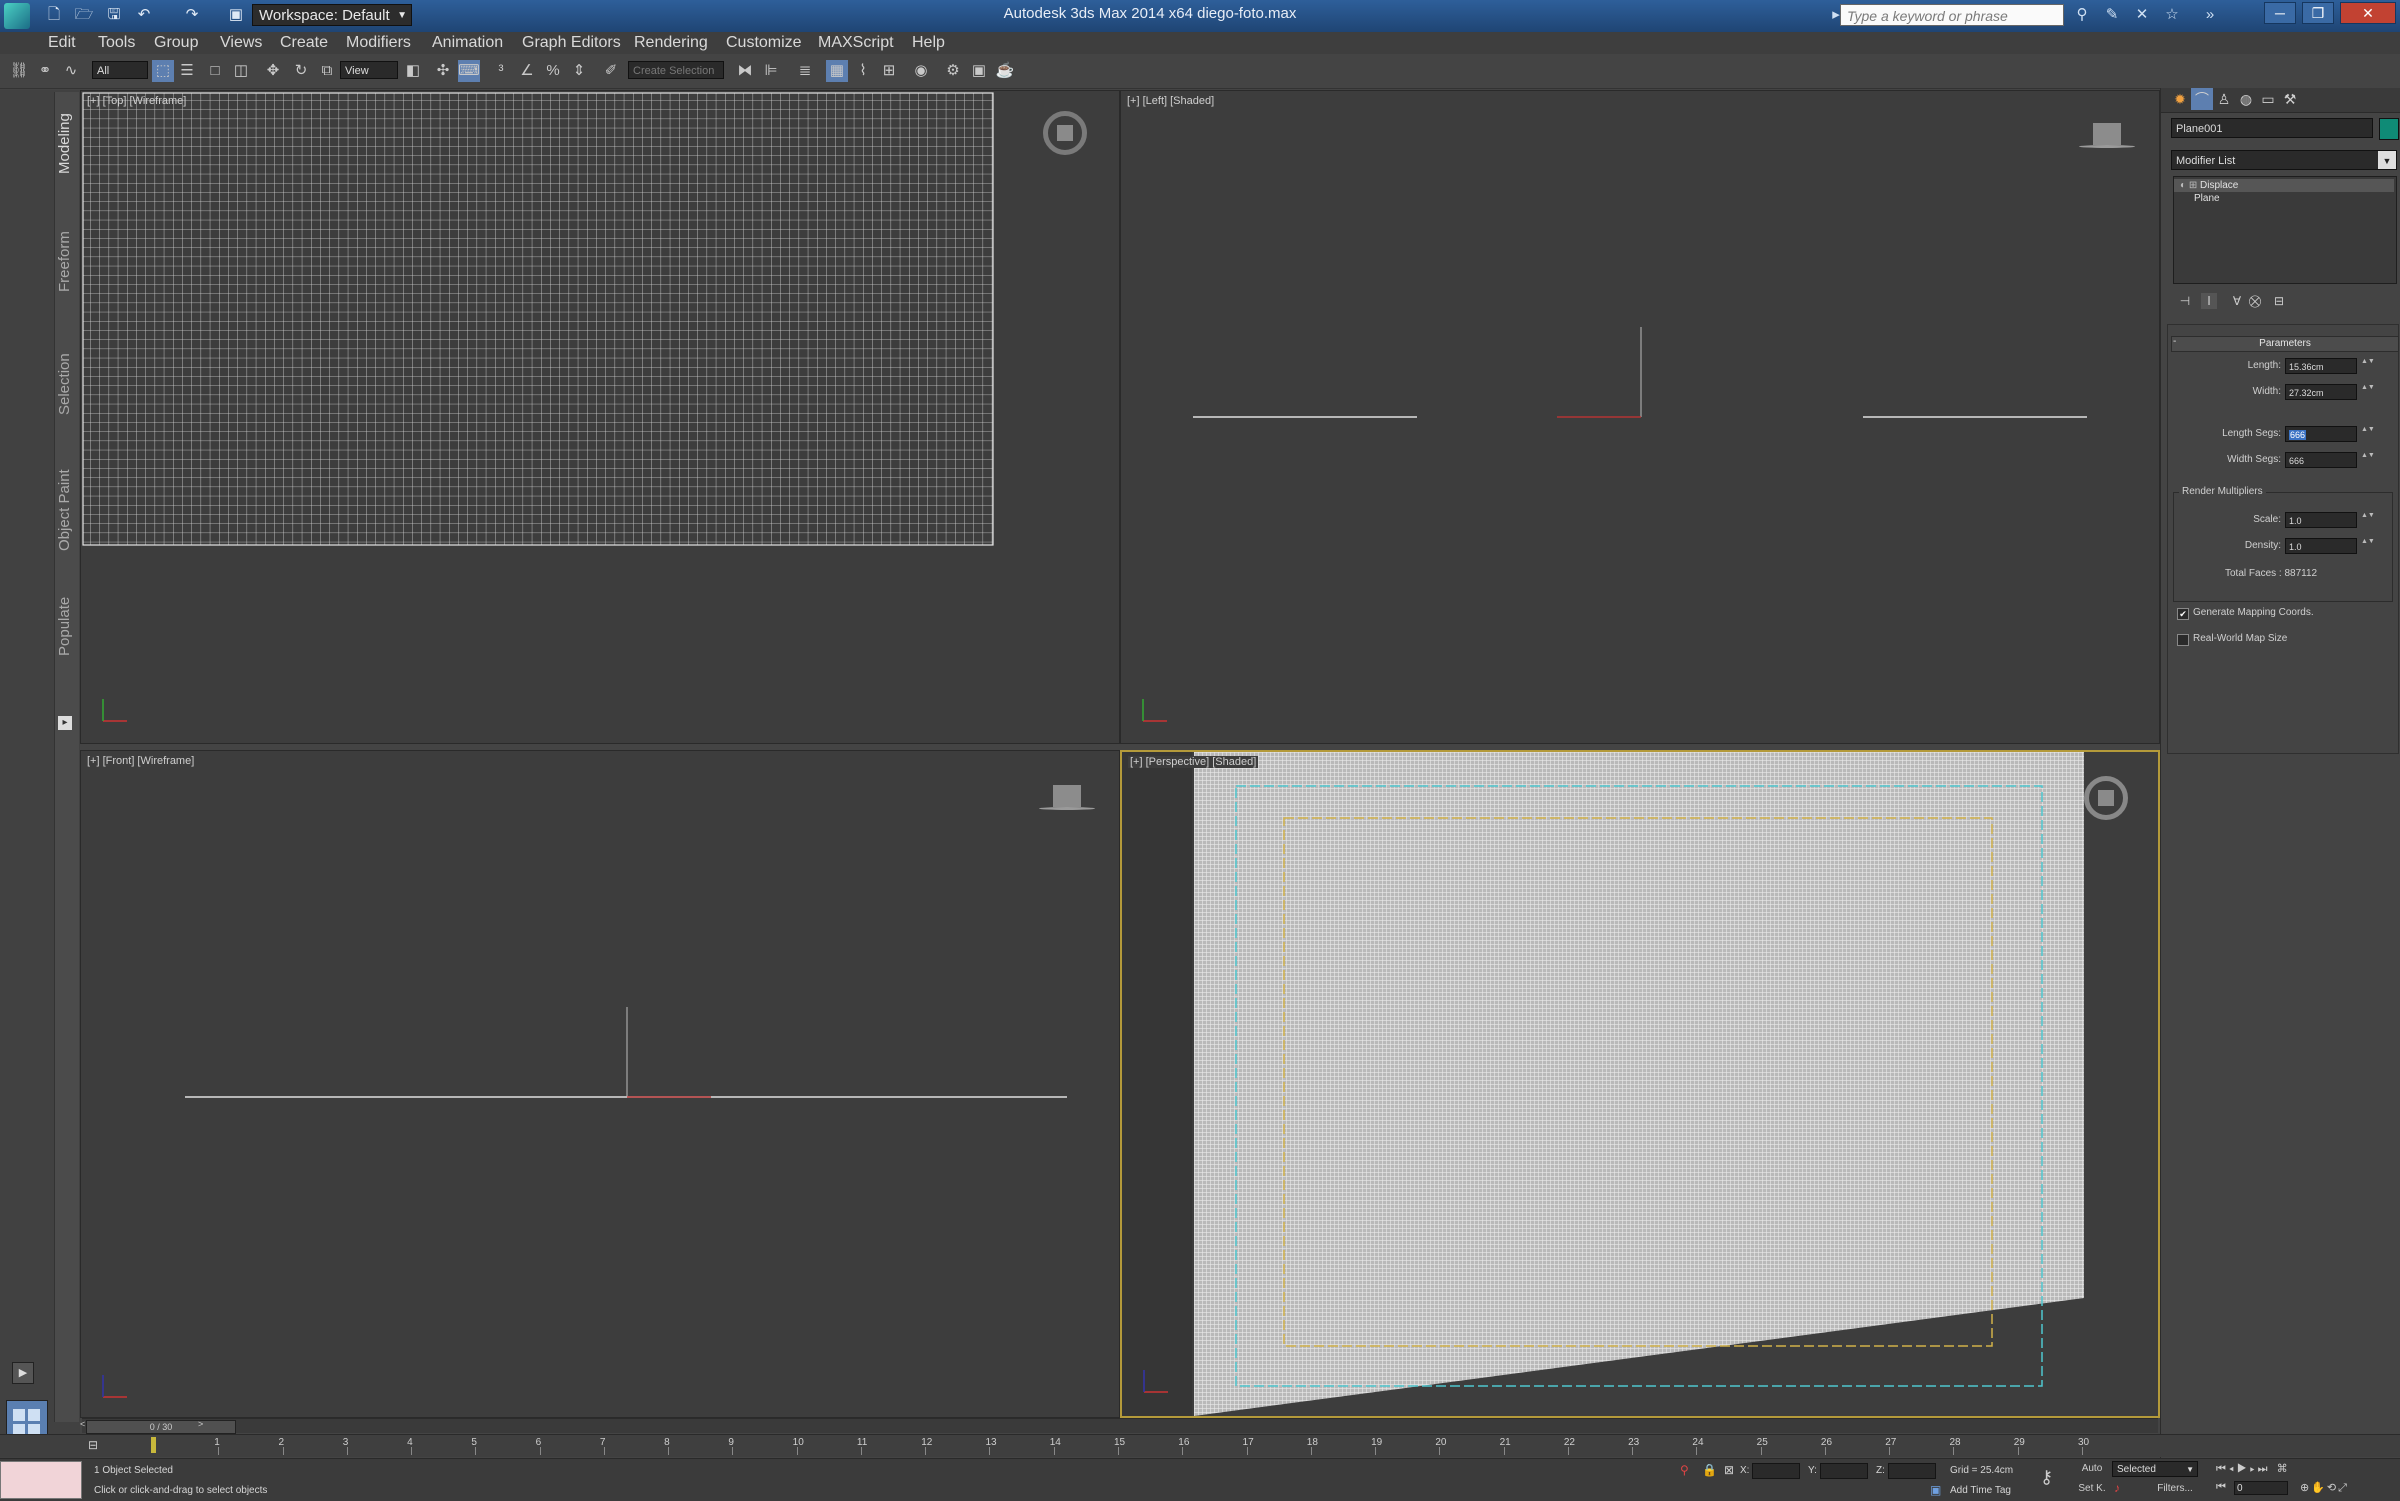 The image size is (2400, 1501). Describe the element at coordinates (2368, 546) in the screenshot. I see `density-spinner-arrows: ▲▼` at that location.